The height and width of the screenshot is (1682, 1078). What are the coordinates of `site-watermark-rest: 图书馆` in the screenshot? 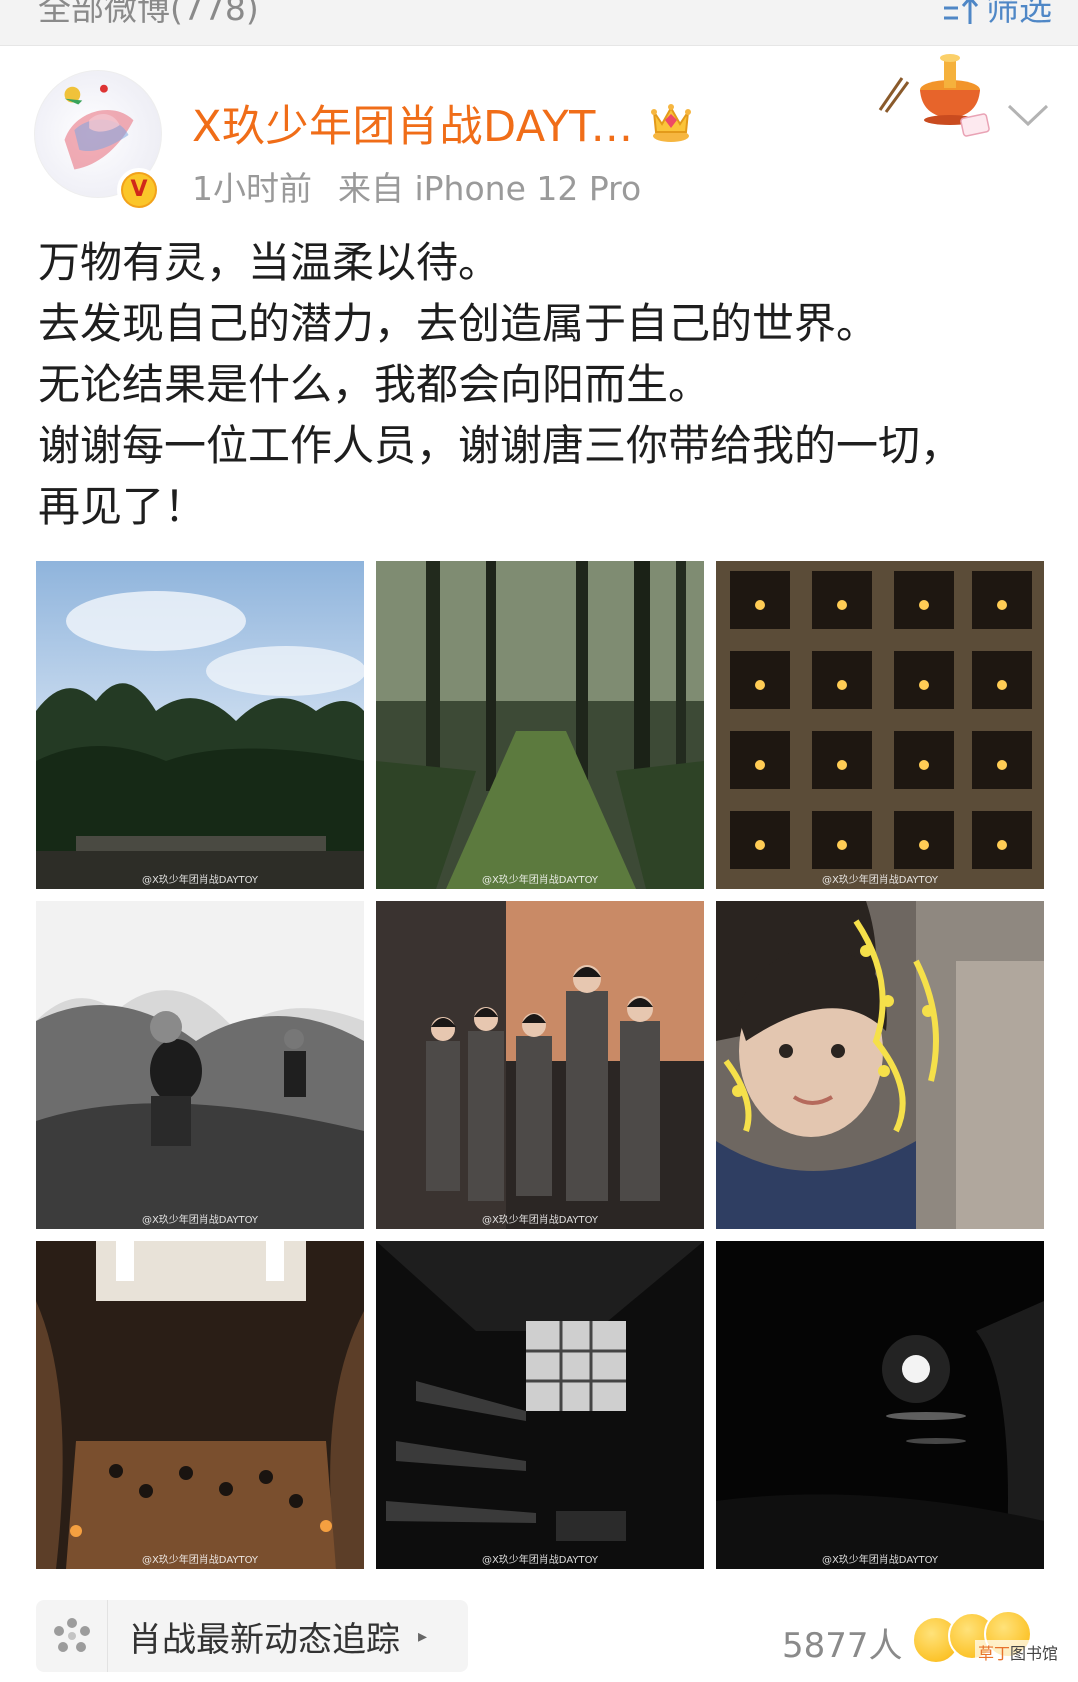 It's located at (1034, 1653).